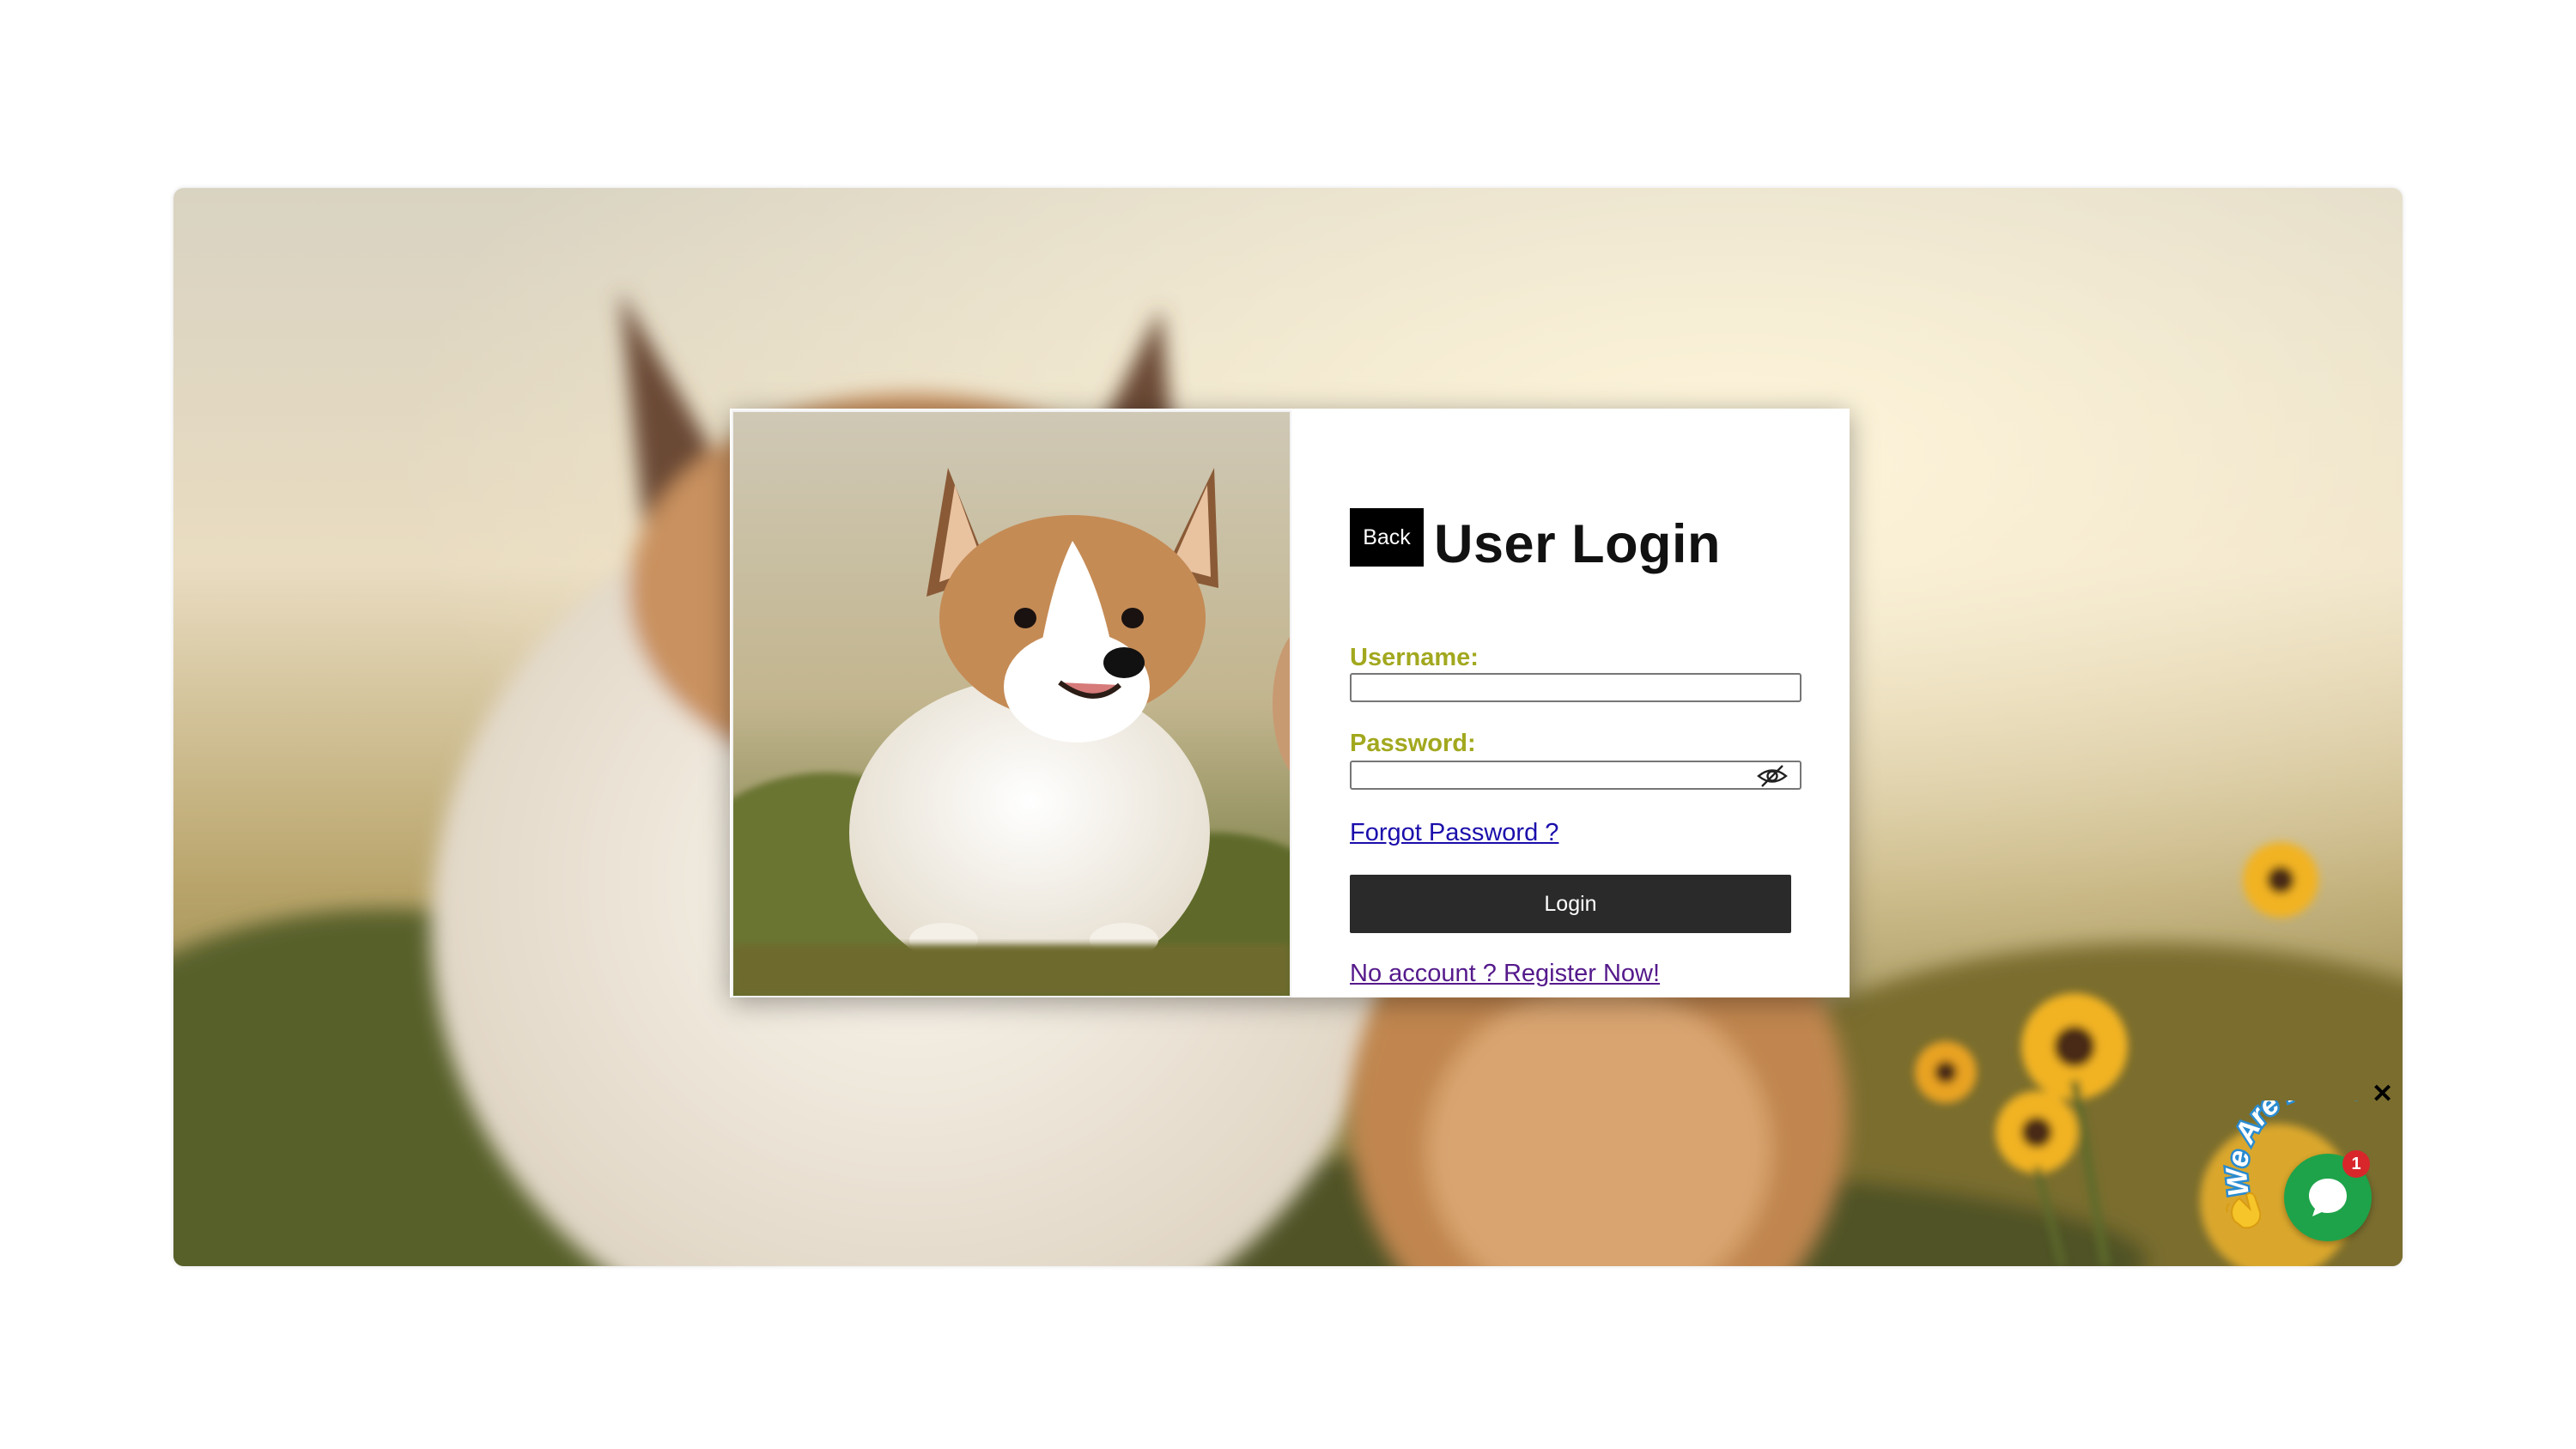  Describe the element at coordinates (1387, 537) in the screenshot. I see `back-button: Back` at that location.